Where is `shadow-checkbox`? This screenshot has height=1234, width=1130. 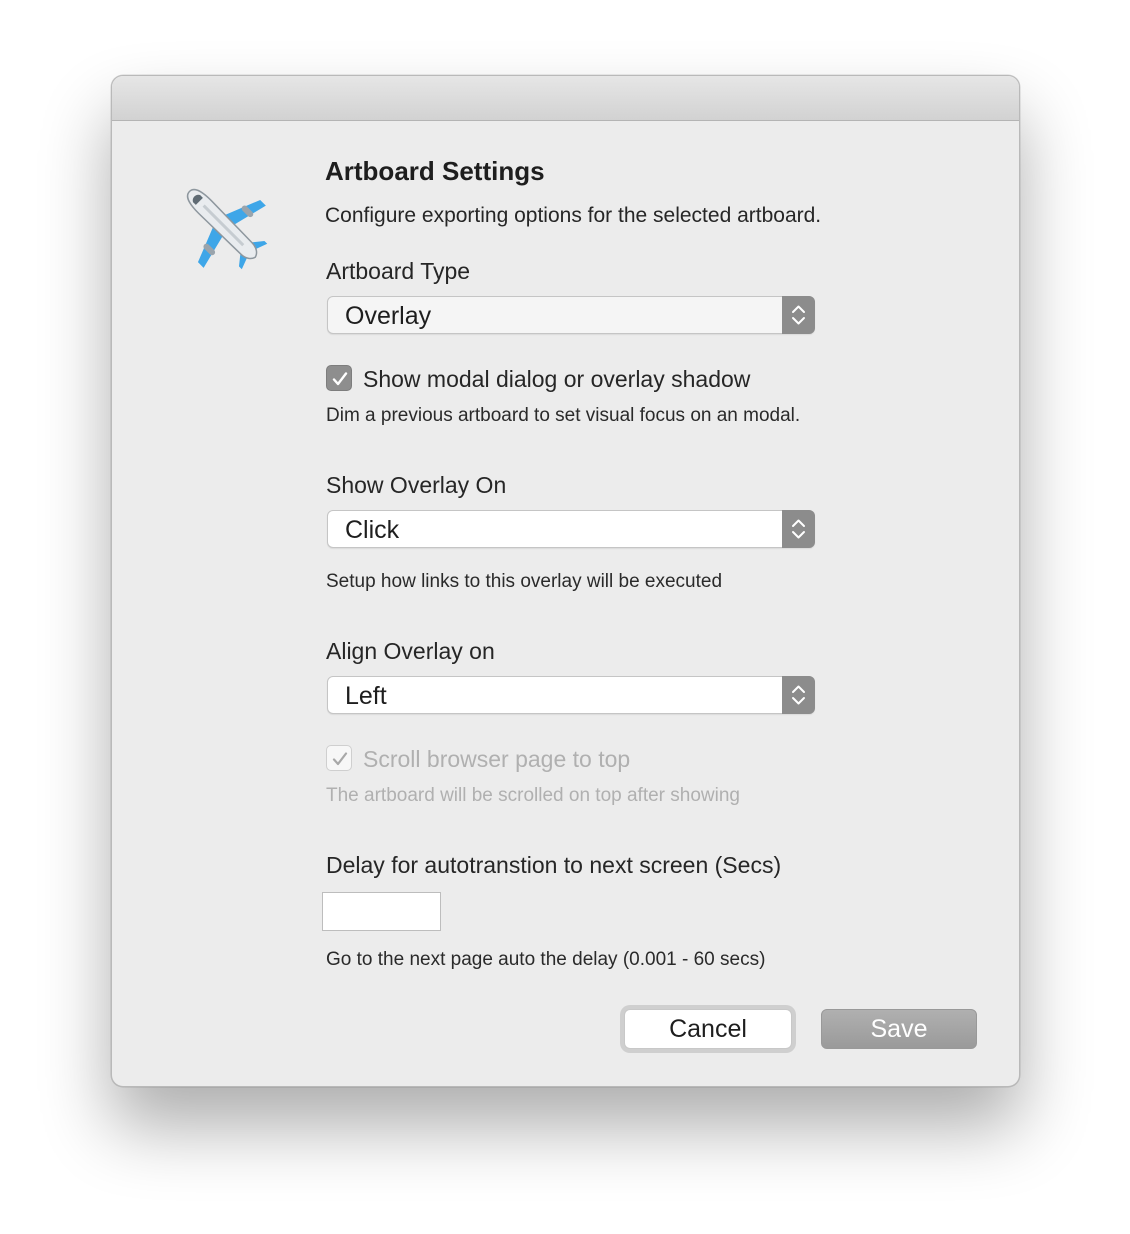 shadow-checkbox is located at coordinates (339, 378).